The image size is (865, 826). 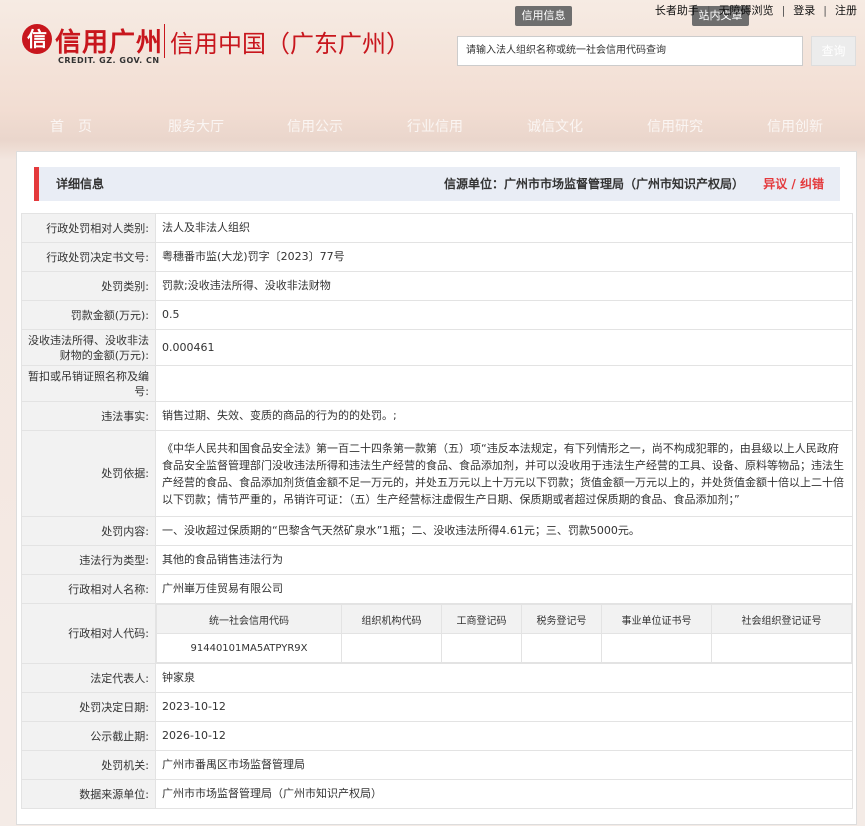 I want to click on field-label: 行政处罚相对人类别:, so click(x=88, y=228).